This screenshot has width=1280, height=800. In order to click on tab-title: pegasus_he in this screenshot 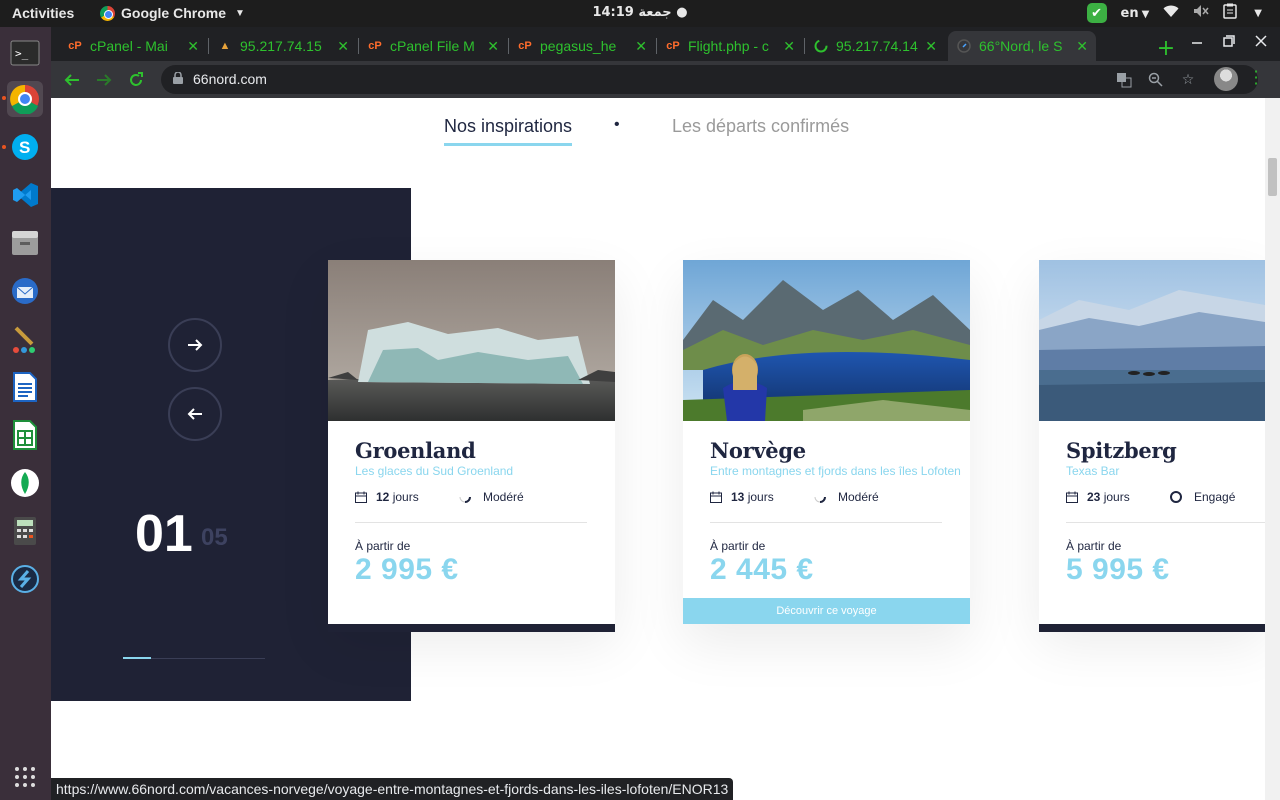, I will do `click(578, 46)`.